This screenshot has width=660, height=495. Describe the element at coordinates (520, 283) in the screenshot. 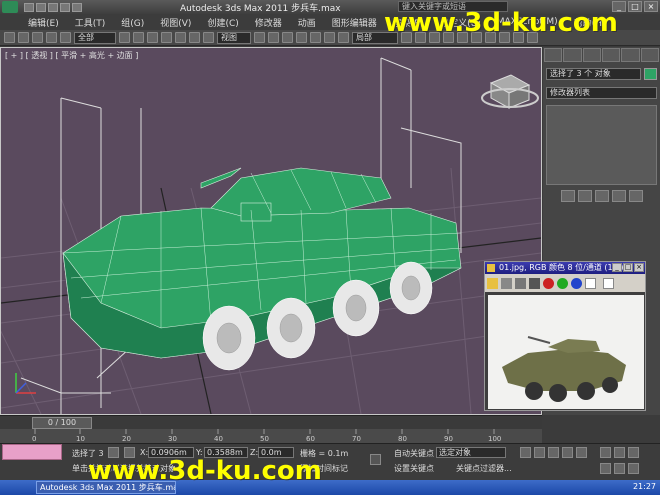

I see `print-image-icon` at that location.